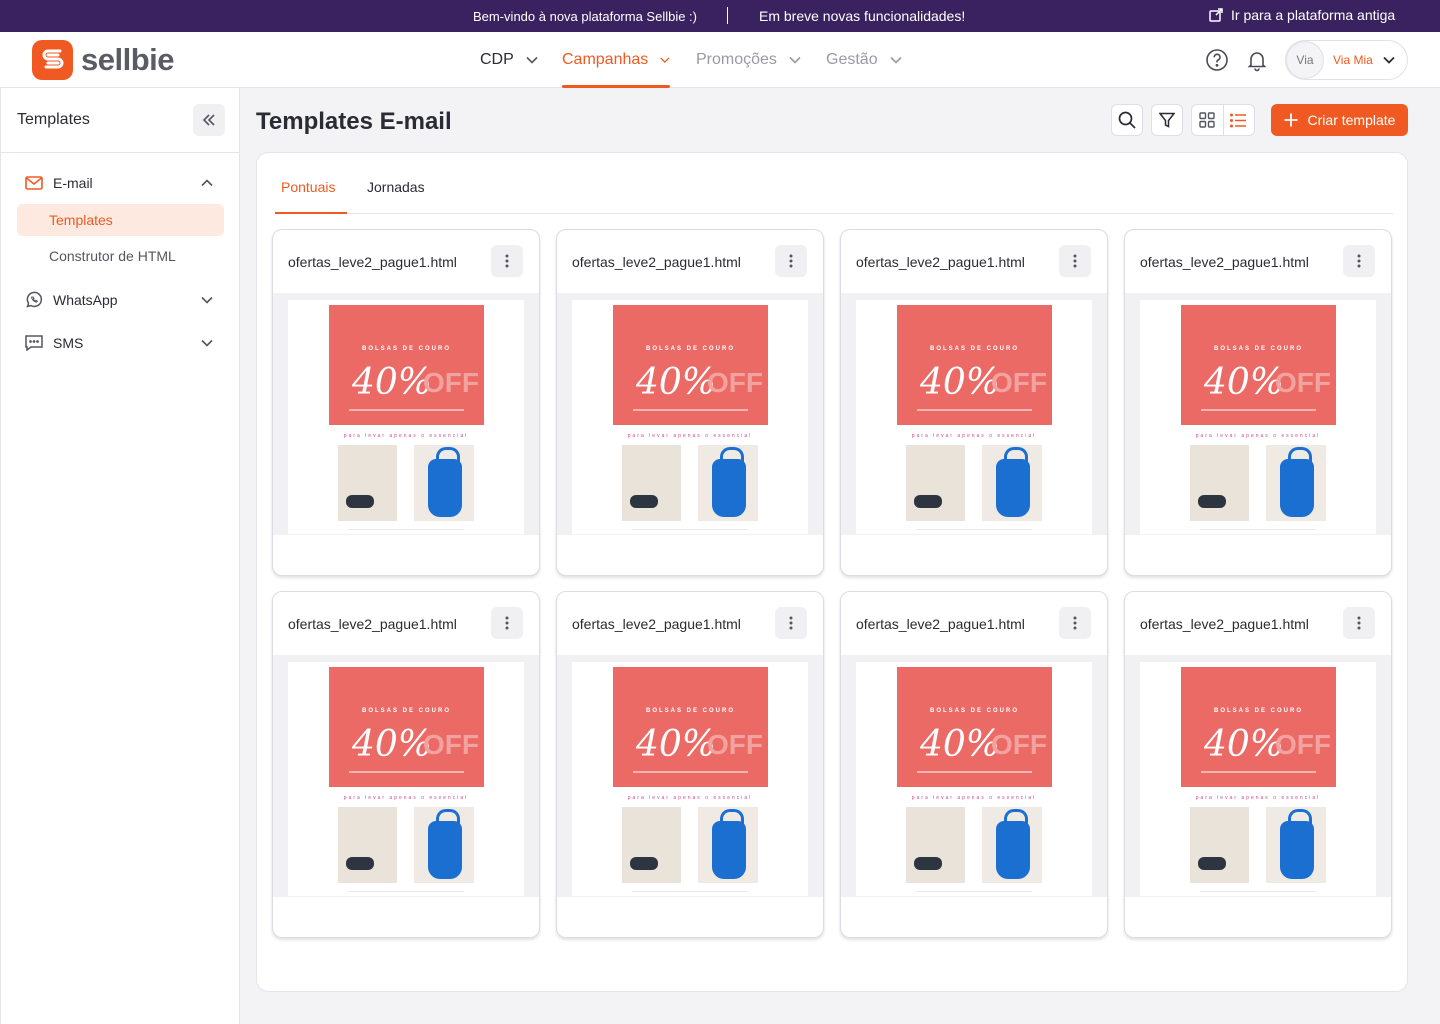 This screenshot has height=1024, width=1440. I want to click on nav-gestao: Gestão, so click(864, 60).